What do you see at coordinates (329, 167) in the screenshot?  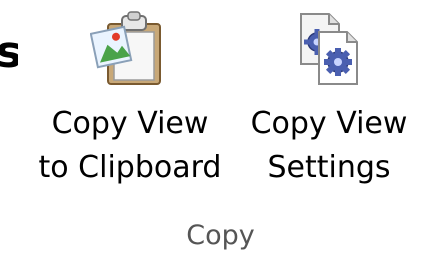 I see `label-line-2: Settings` at bounding box center [329, 167].